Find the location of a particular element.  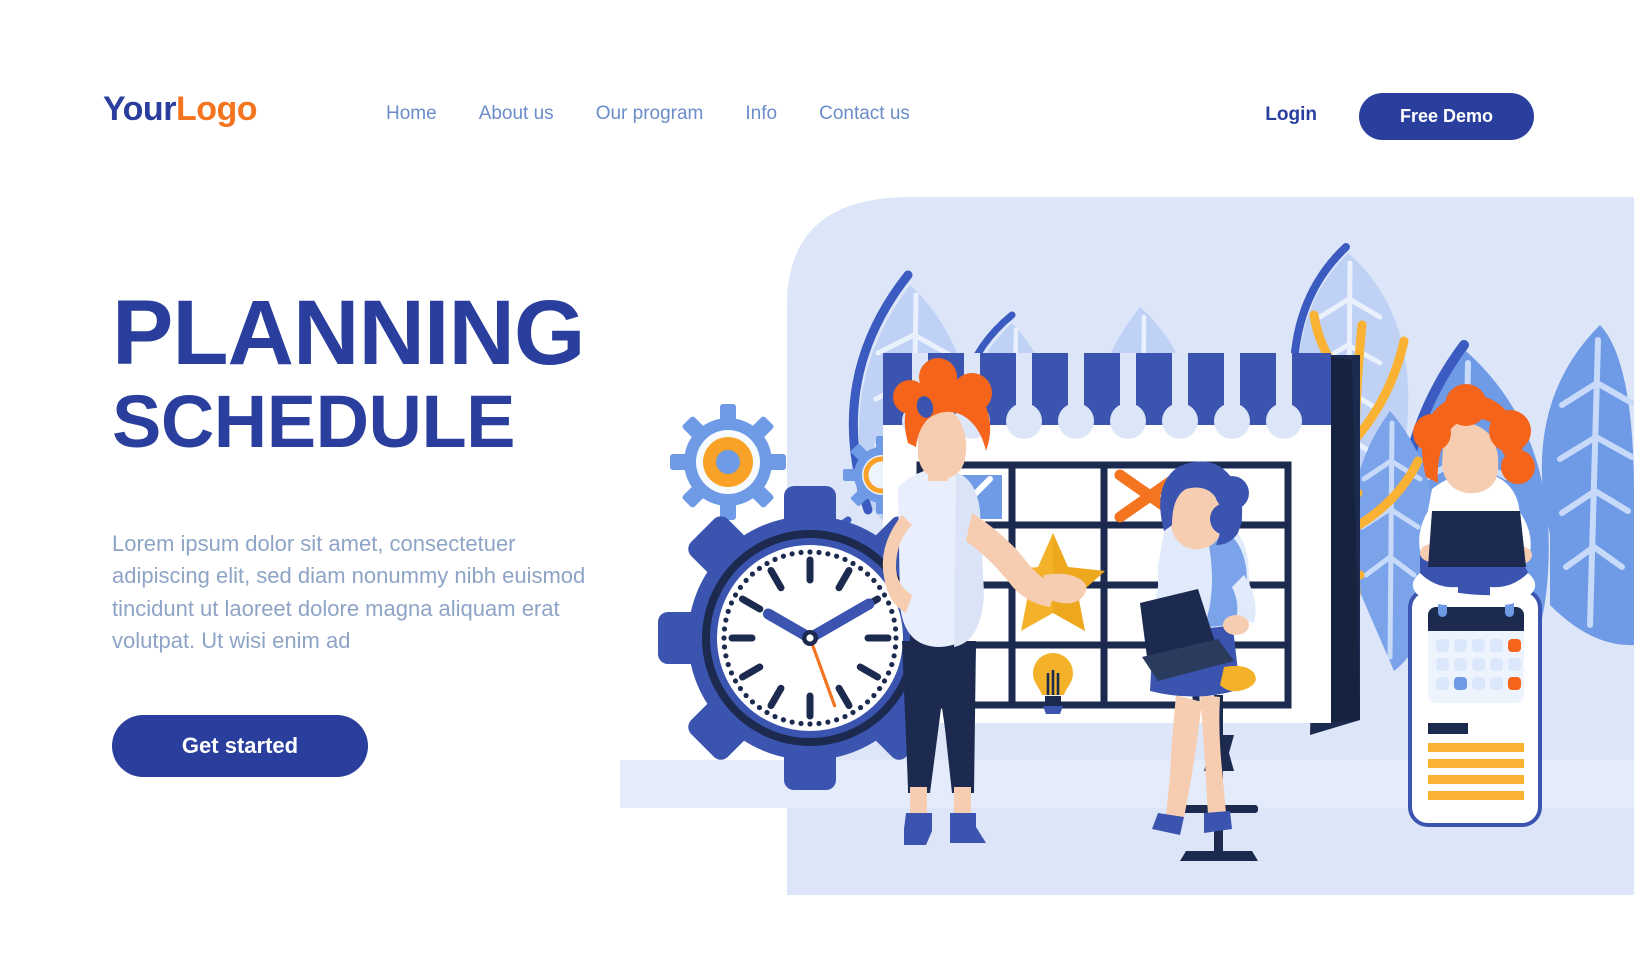

phone-card is located at coordinates (1475, 707).